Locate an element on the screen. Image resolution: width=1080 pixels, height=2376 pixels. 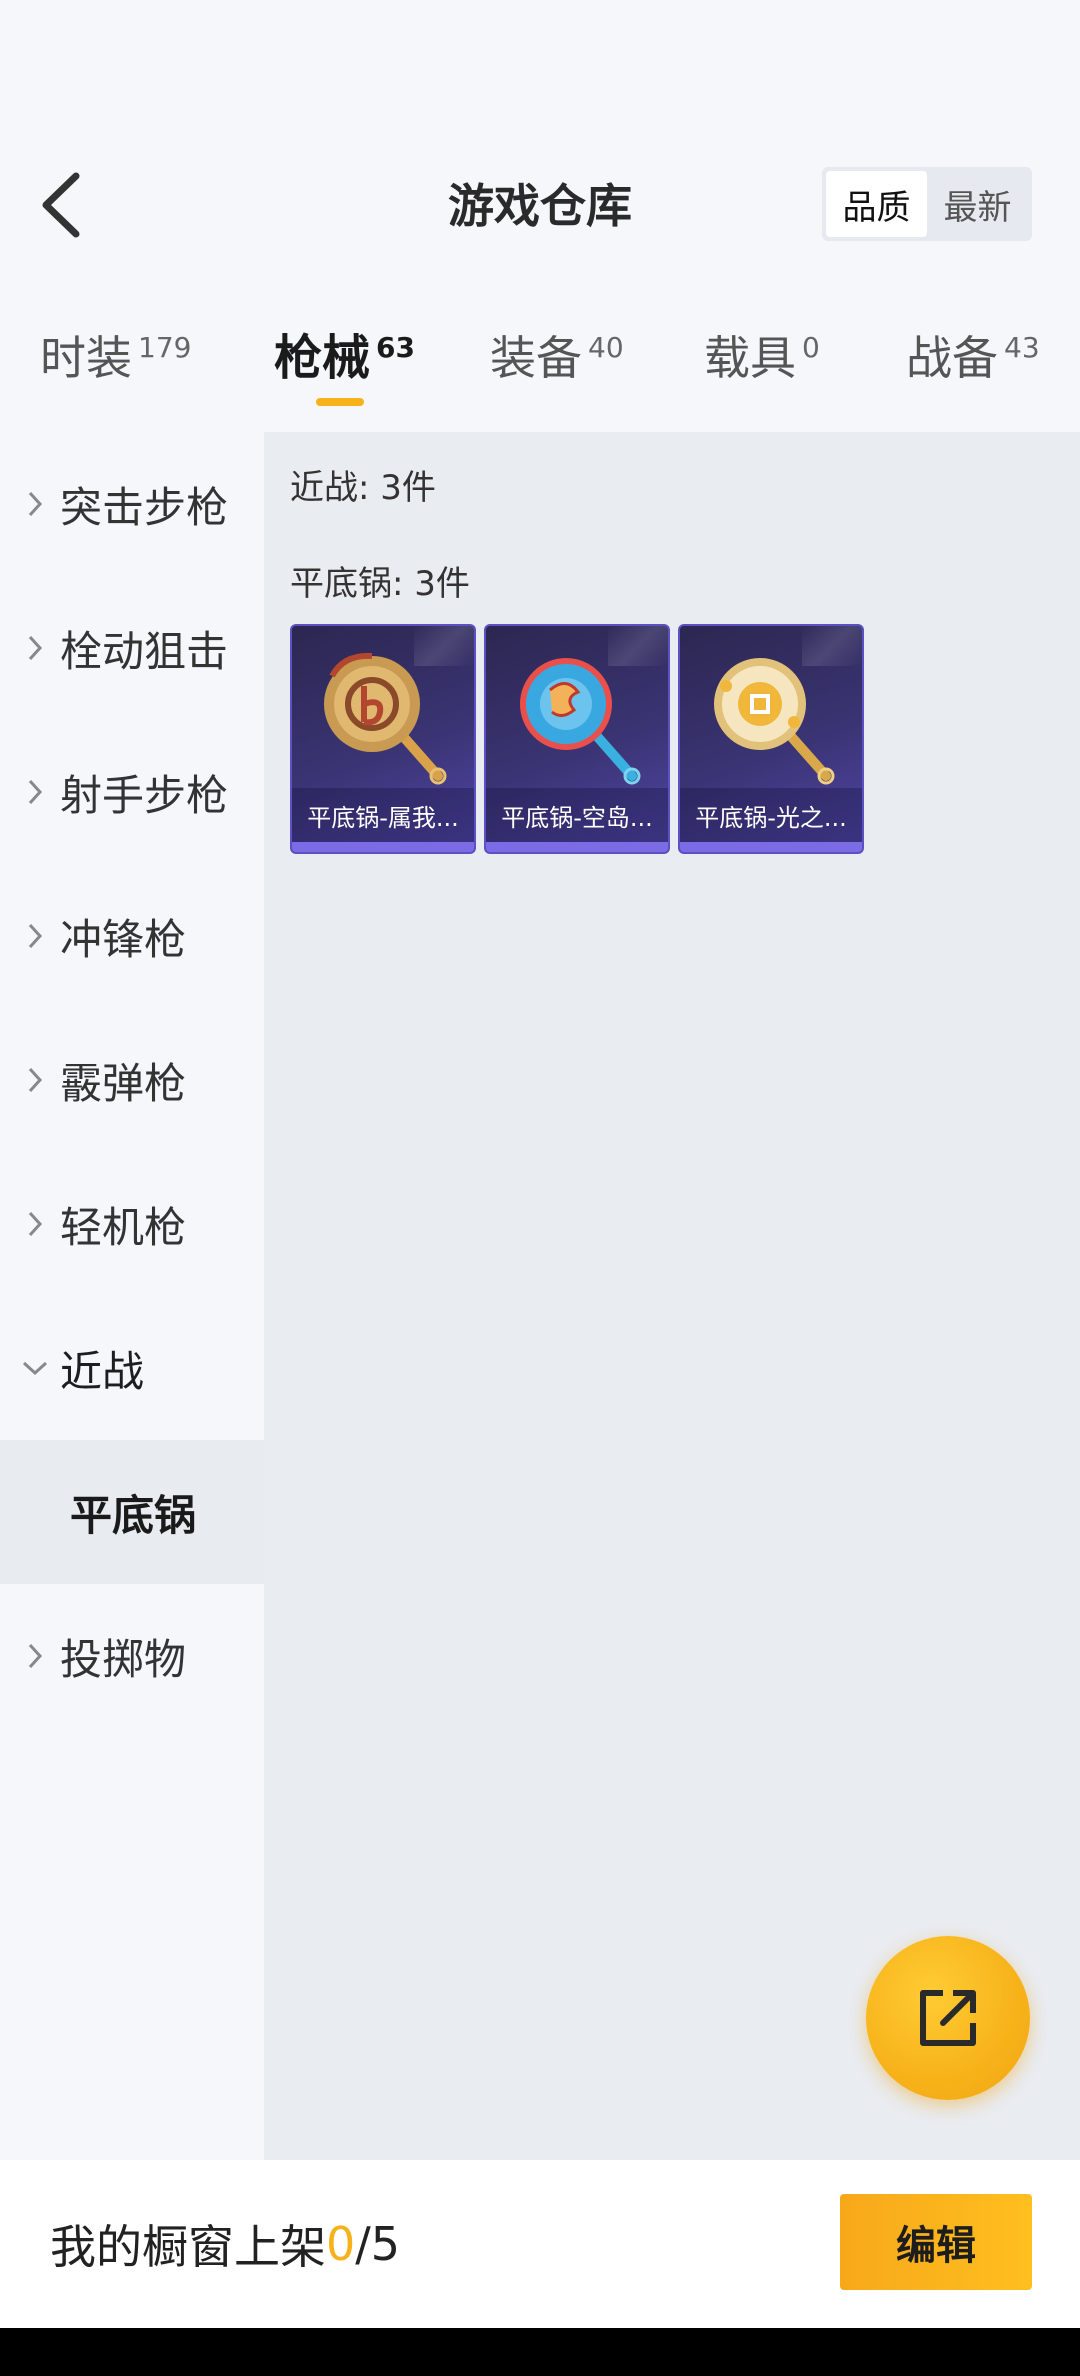
share-fab-button is located at coordinates (948, 2018).